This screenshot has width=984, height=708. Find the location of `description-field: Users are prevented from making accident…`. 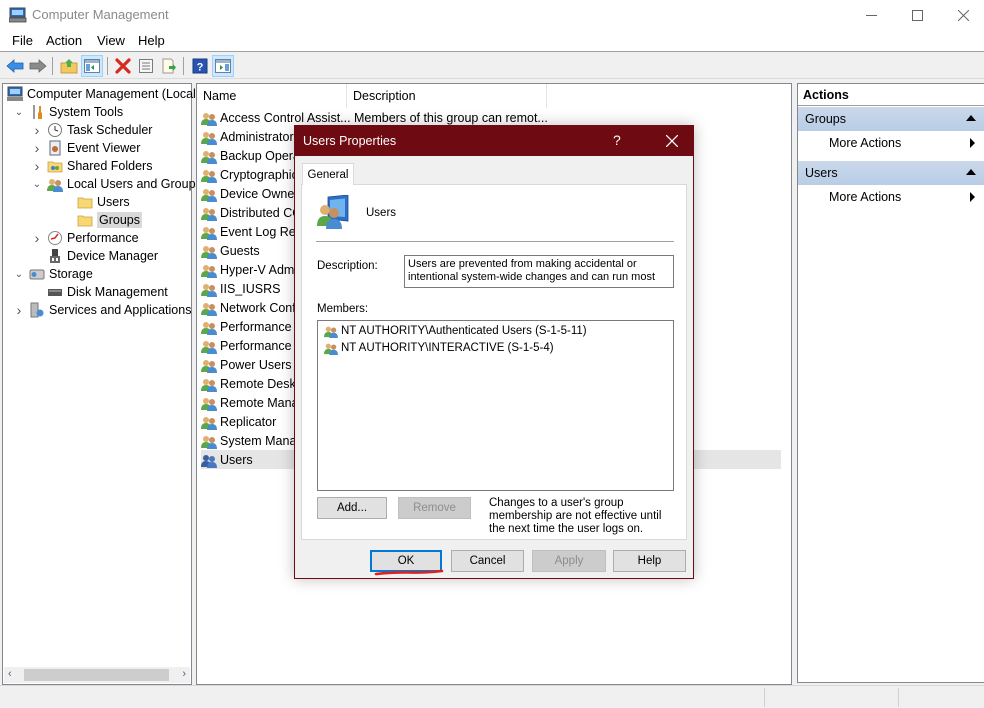

description-field: Users are prevented from making accident… is located at coordinates (539, 271).